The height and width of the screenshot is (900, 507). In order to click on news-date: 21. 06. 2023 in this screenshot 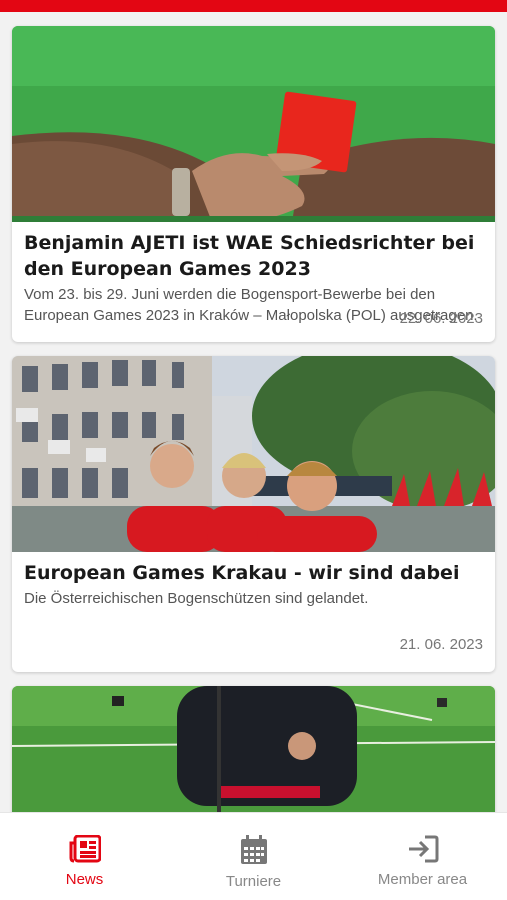, I will do `click(441, 644)`.